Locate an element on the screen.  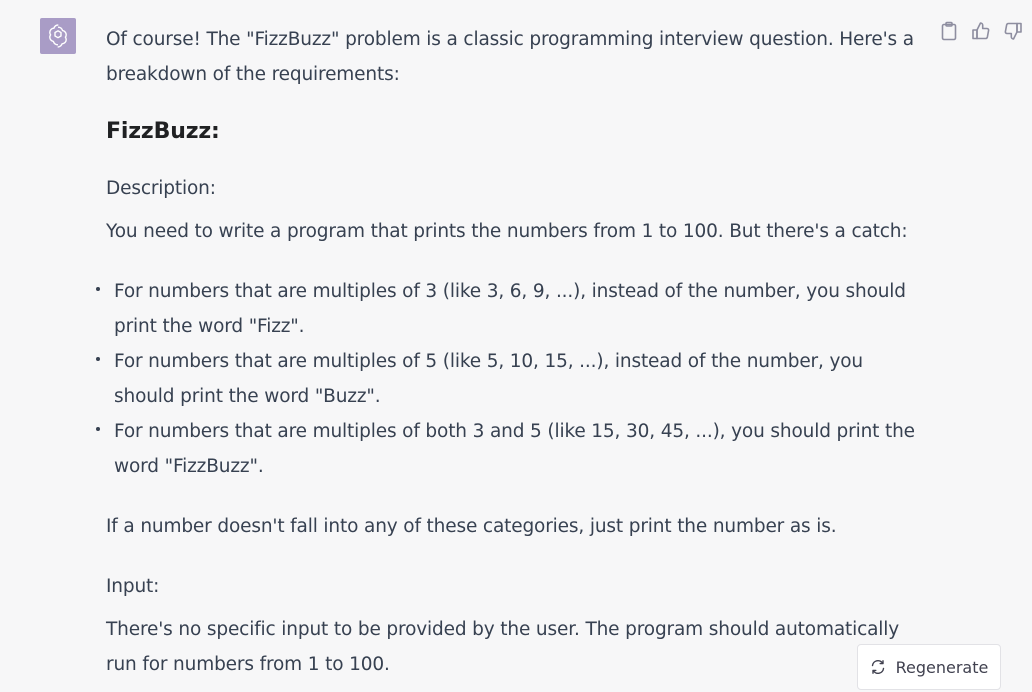
copy-button is located at coordinates (949, 31).